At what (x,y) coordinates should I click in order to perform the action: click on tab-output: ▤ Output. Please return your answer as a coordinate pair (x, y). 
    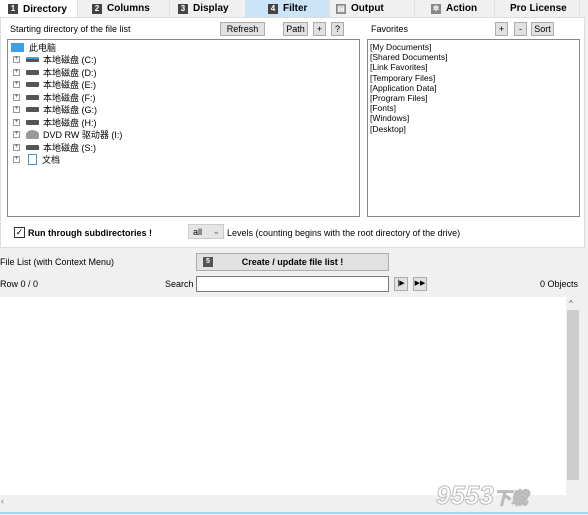
    Looking at the image, I should click on (372, 8).